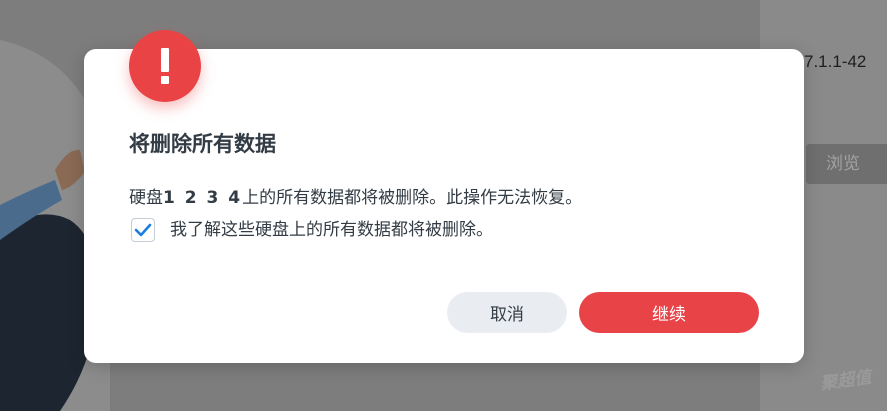  I want to click on message-prefix: 硬盘, so click(146, 198).